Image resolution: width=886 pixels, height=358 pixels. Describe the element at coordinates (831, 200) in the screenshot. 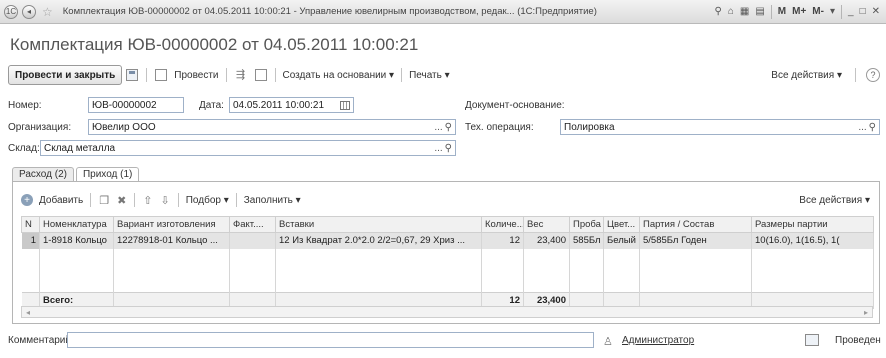

I see `table-all-actions-label: Все действия` at that location.